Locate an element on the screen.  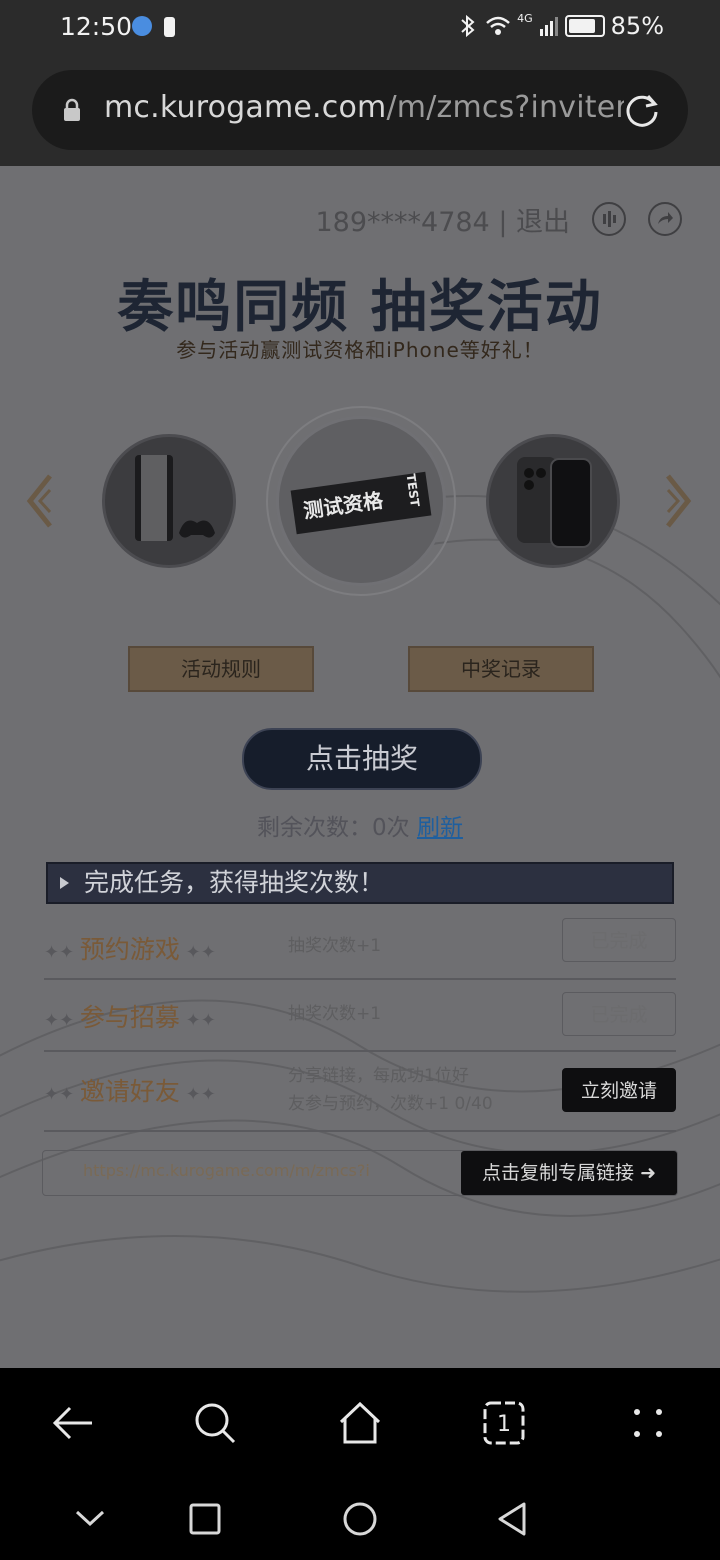
copy-link-button: 点击复制专属链接 ➜ is located at coordinates (569, 1173).